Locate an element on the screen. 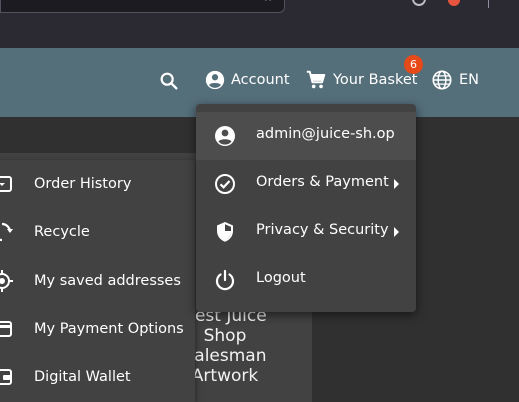  menu-item-digital-wallet: Digital Wallet is located at coordinates (97, 377).